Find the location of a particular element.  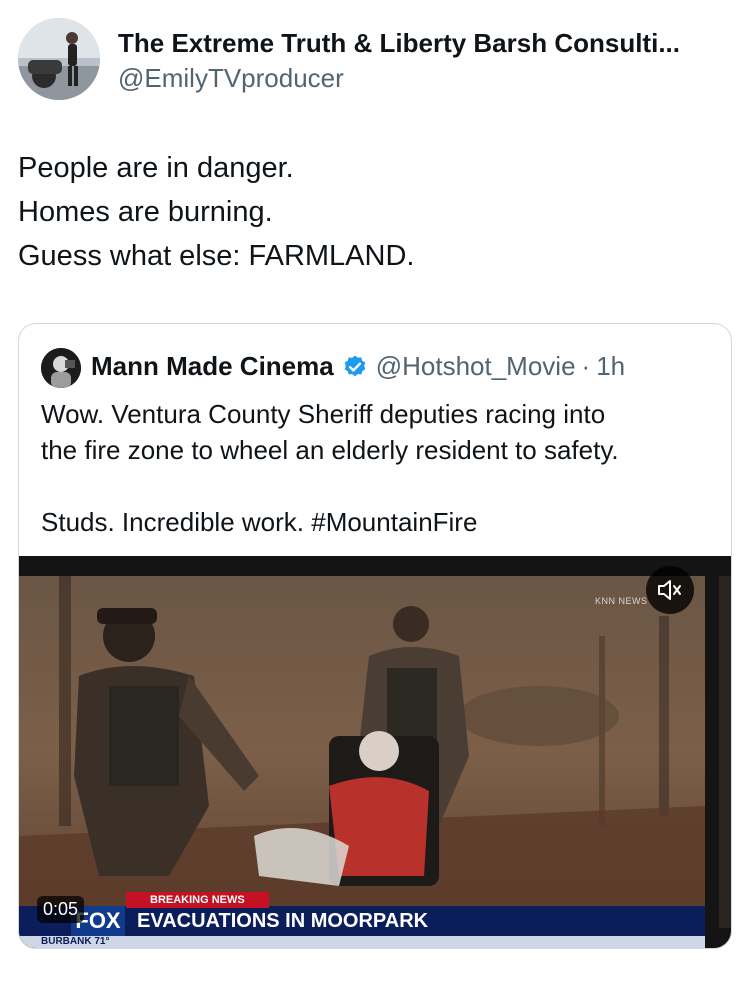

author-avatar is located at coordinates (59, 59).